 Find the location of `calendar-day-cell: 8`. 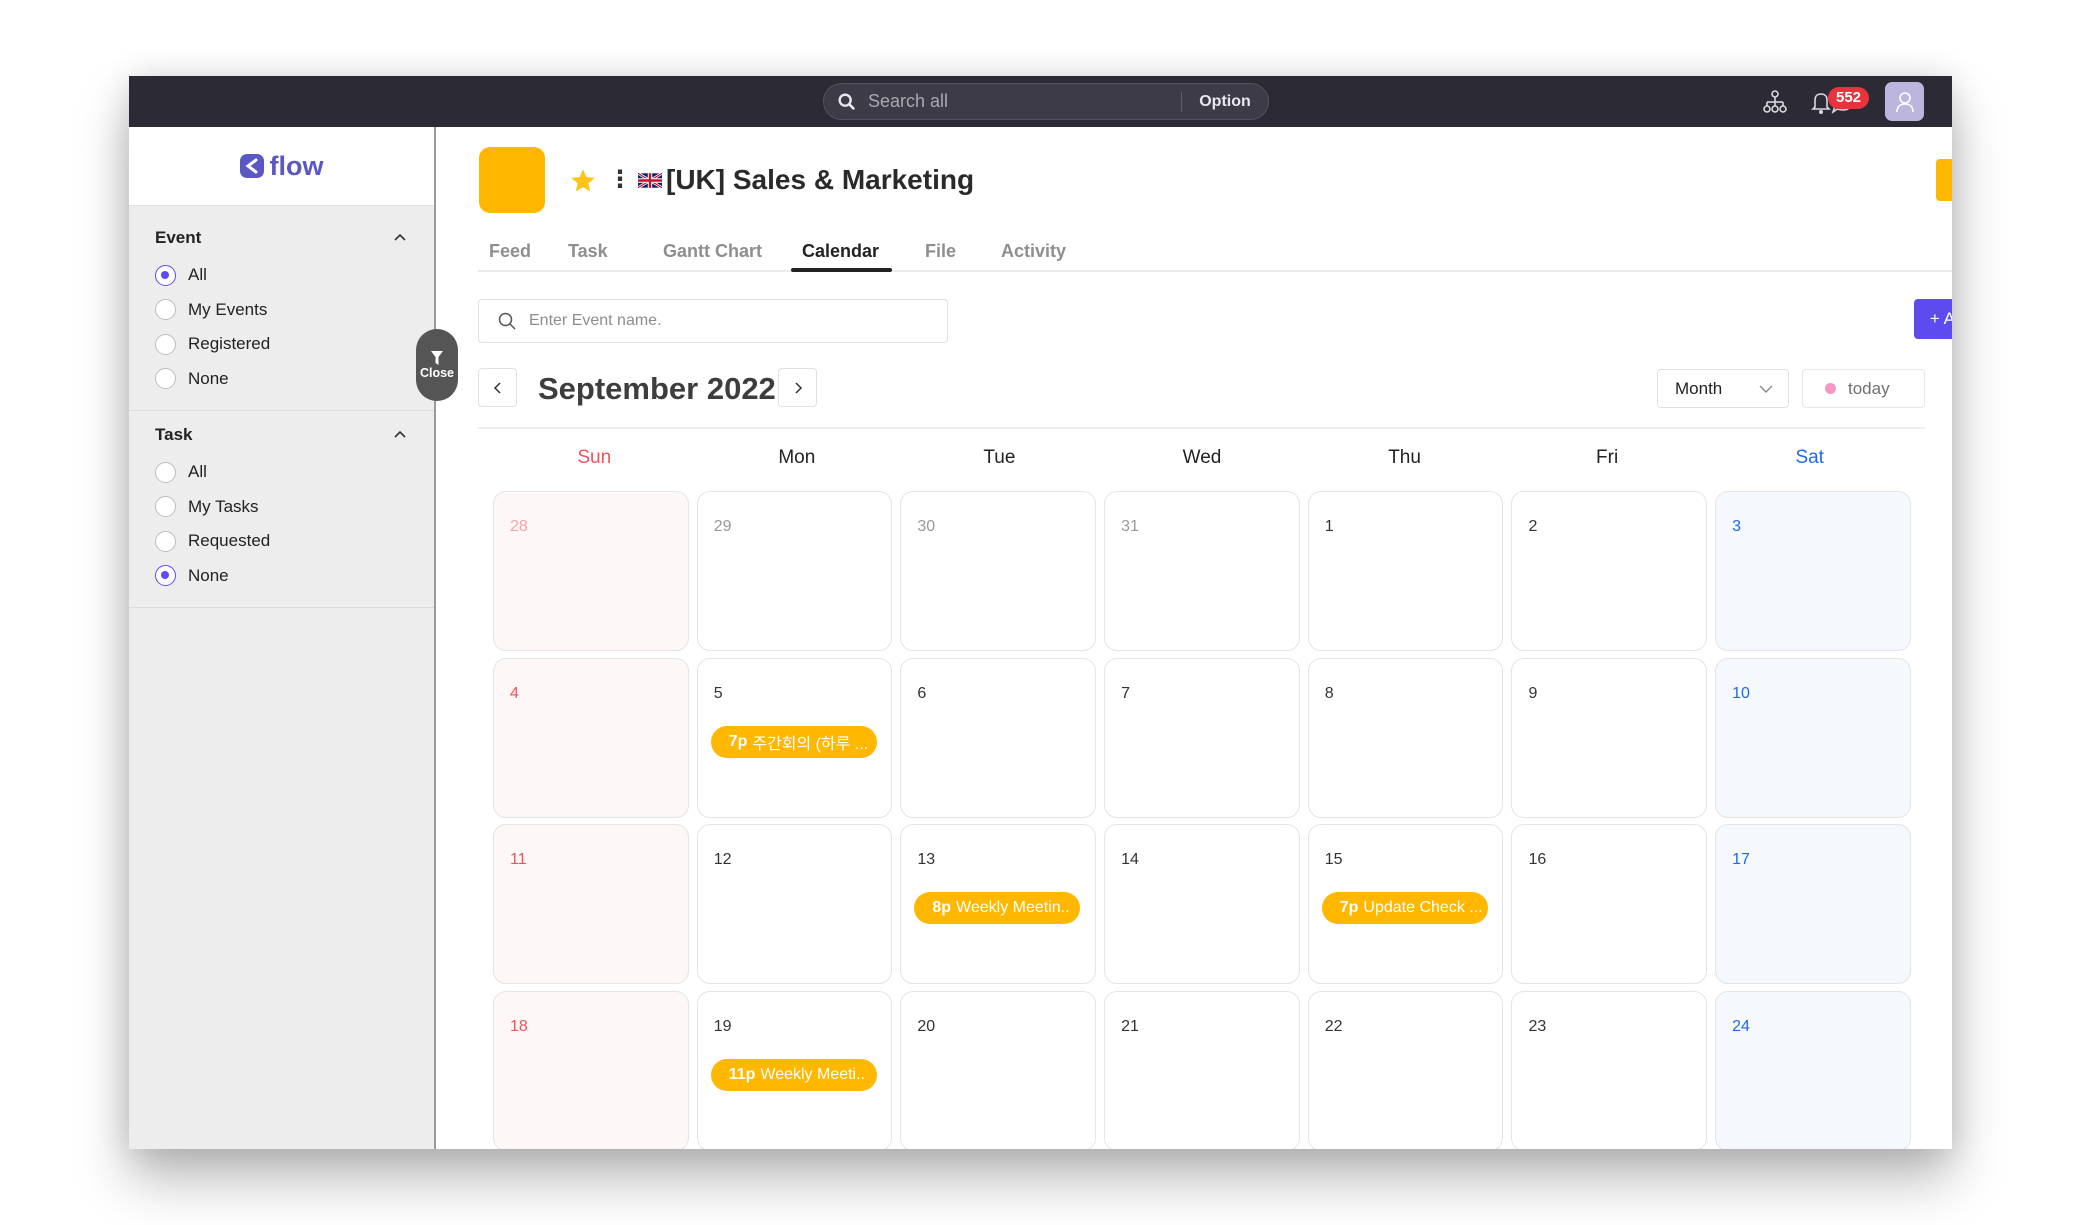

calendar-day-cell: 8 is located at coordinates (1405, 737).